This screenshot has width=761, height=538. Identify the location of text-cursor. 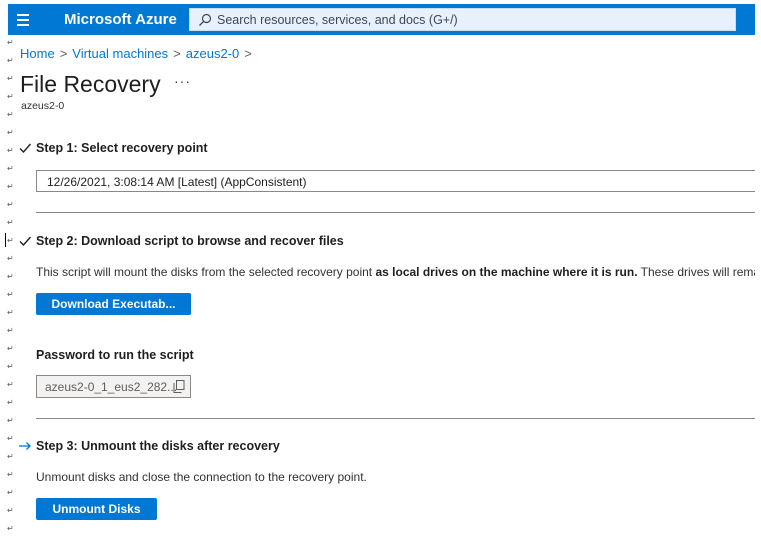
(5, 240).